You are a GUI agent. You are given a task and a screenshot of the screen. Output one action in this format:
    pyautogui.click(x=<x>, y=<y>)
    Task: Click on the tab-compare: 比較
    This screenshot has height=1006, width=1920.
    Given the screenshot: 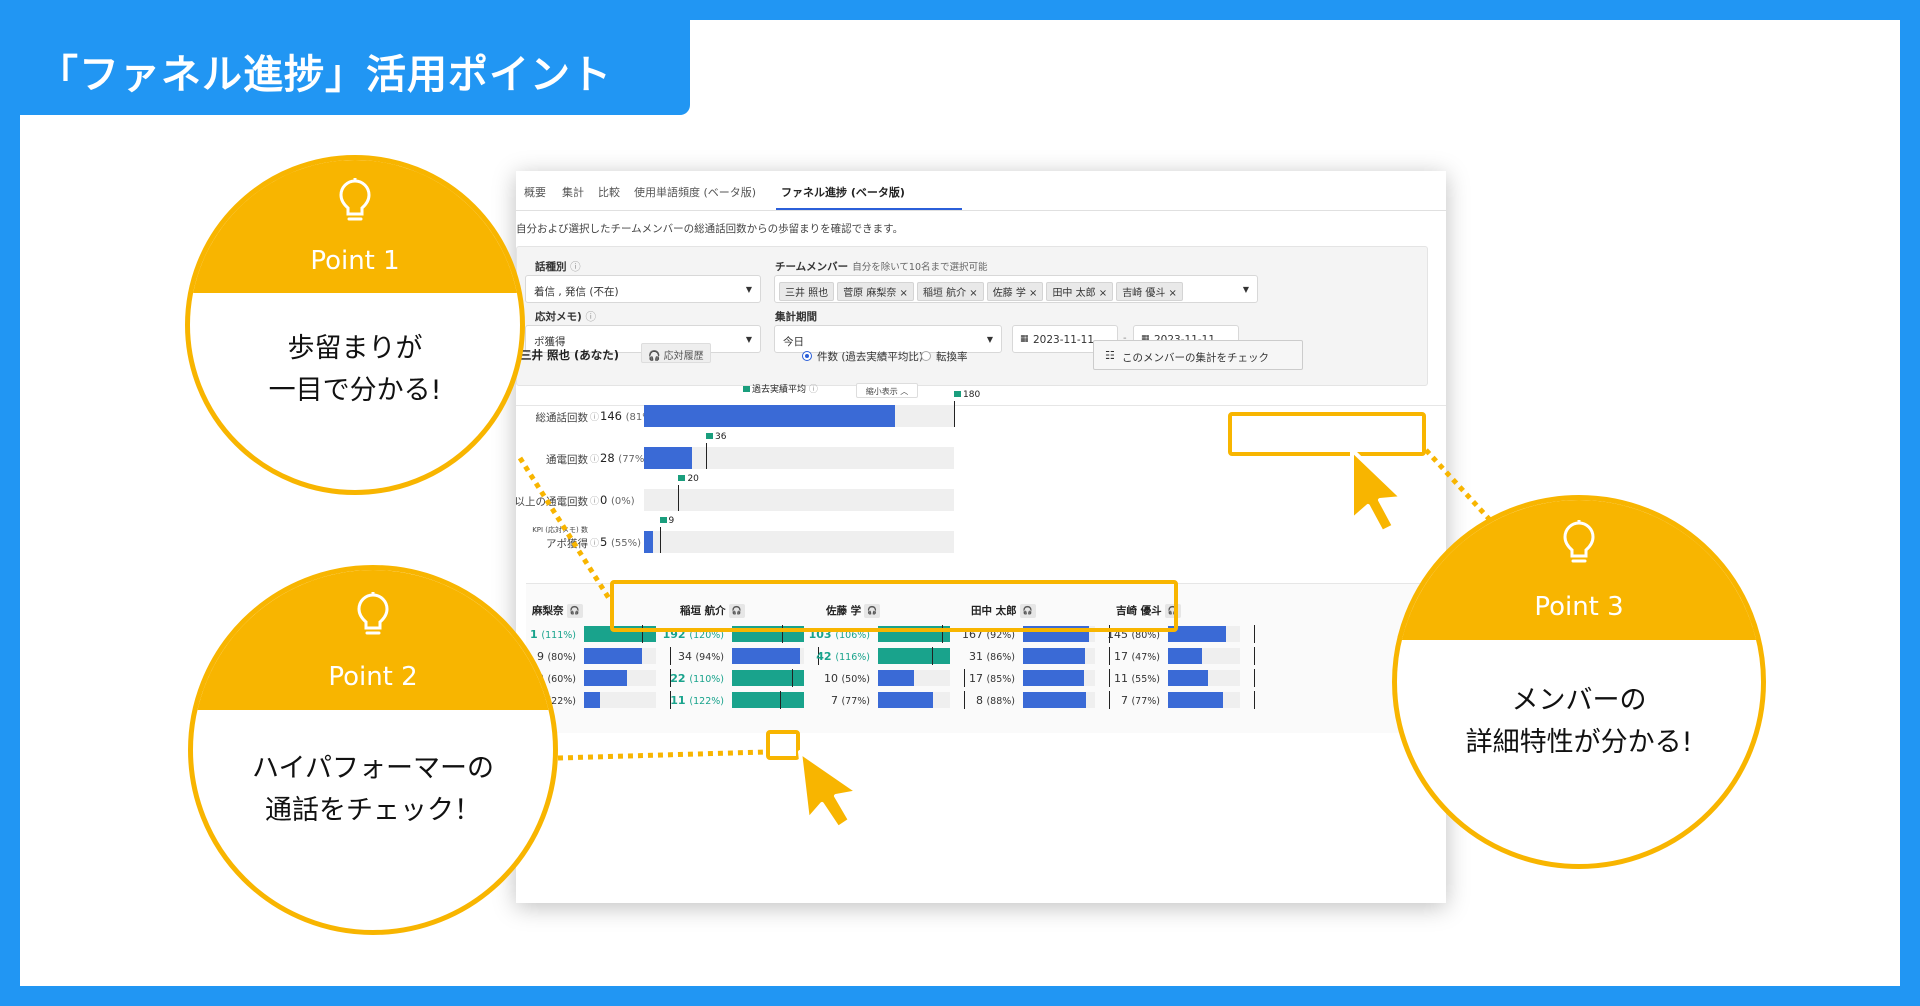 What is the action you would take?
    pyautogui.click(x=609, y=192)
    